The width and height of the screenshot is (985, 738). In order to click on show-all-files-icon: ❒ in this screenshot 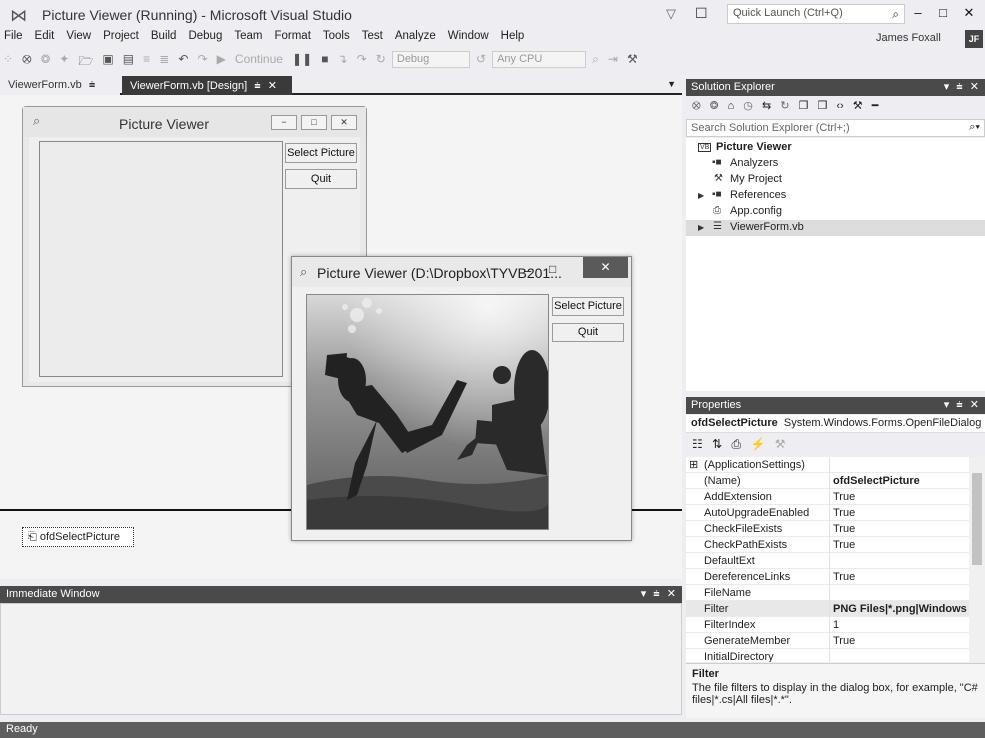, I will do `click(822, 106)`.